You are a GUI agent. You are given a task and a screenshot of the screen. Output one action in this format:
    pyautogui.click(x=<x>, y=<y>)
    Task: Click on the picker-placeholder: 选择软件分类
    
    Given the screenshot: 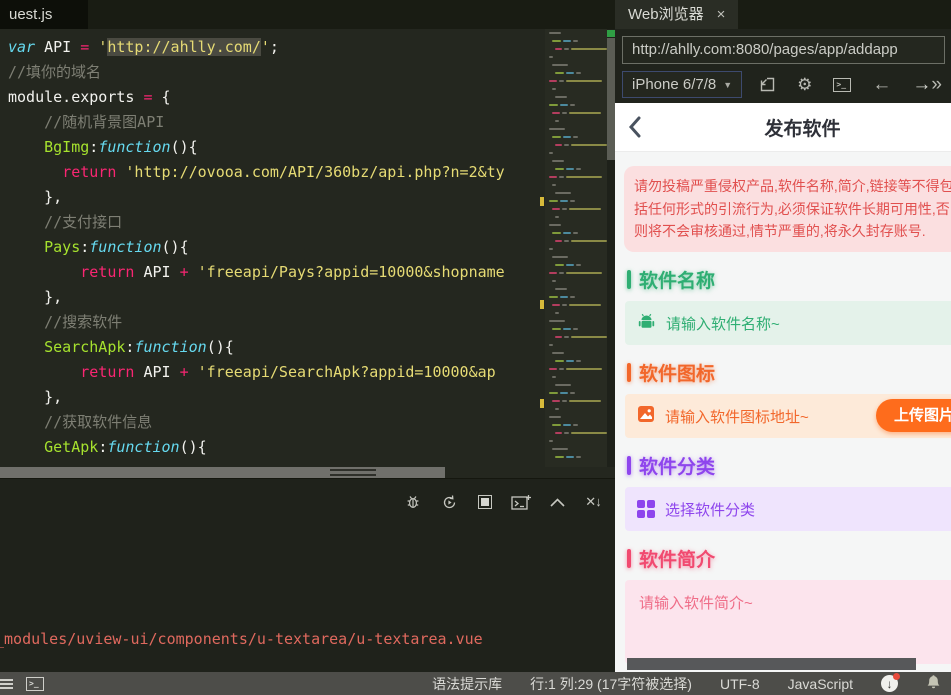 What is the action you would take?
    pyautogui.click(x=710, y=510)
    